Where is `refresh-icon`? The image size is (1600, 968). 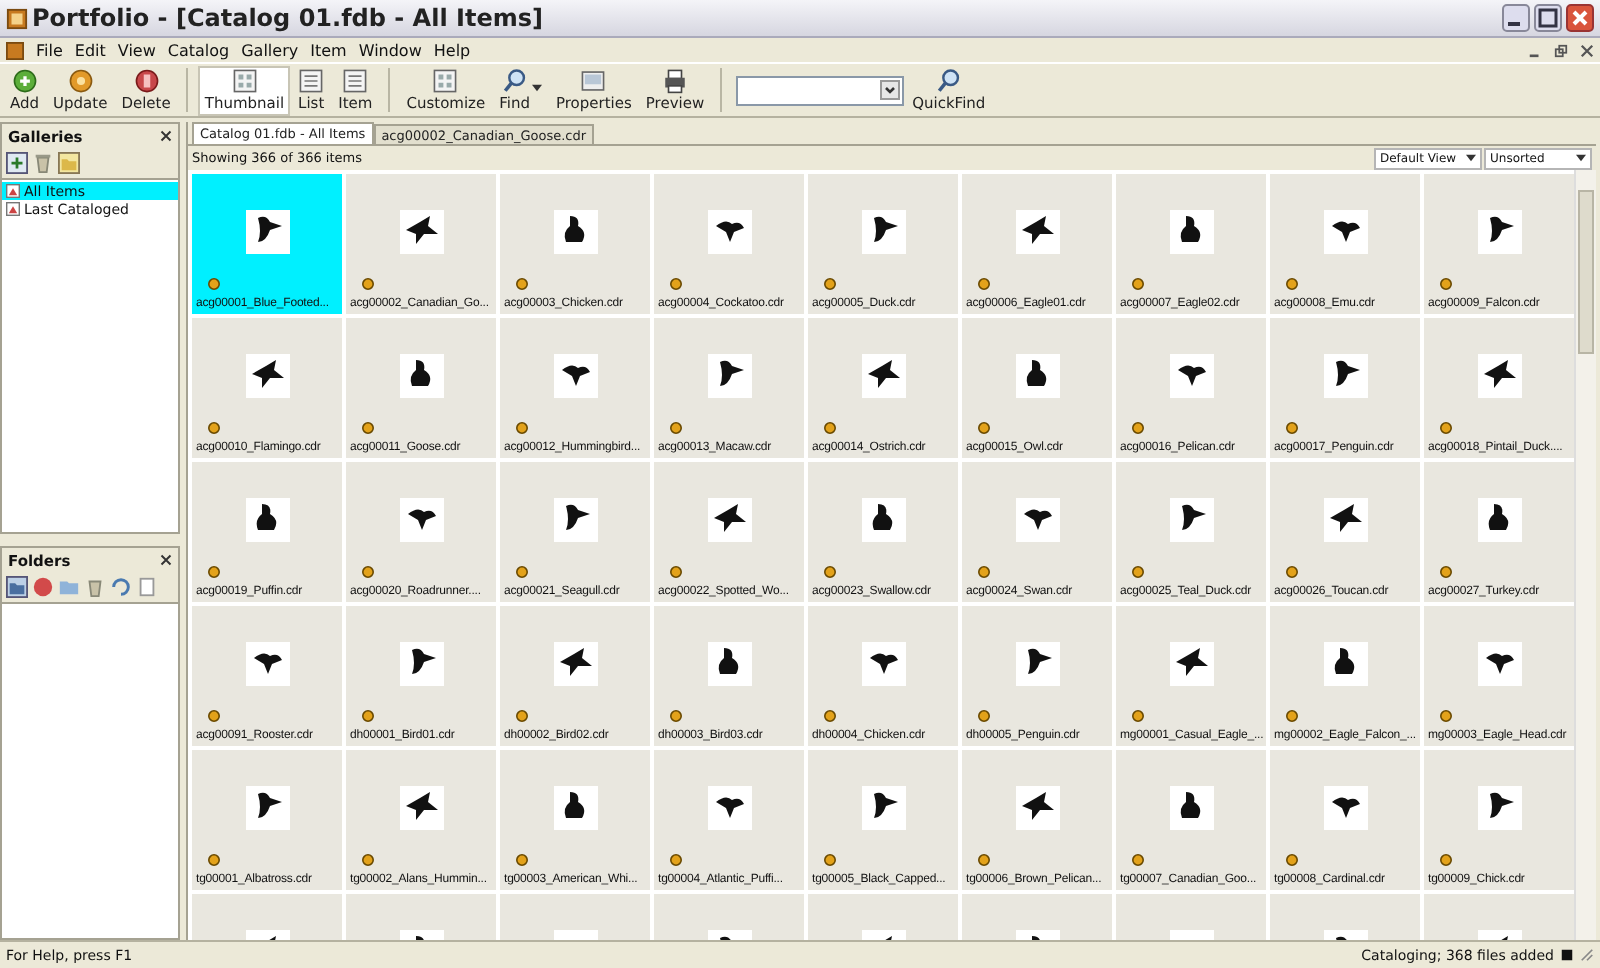 refresh-icon is located at coordinates (121, 587).